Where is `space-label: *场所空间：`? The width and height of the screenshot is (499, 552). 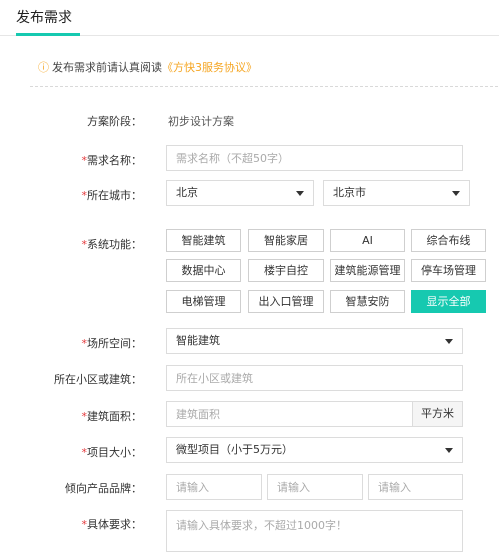
space-label: *场所空间： is located at coordinates (112, 343).